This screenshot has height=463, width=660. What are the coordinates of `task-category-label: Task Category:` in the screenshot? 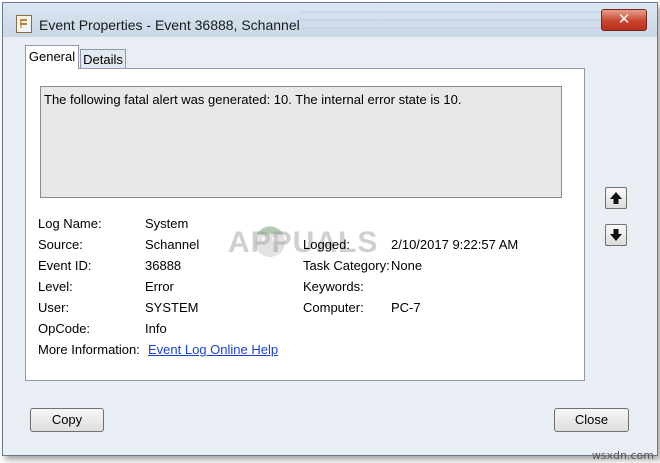 It's located at (346, 265).